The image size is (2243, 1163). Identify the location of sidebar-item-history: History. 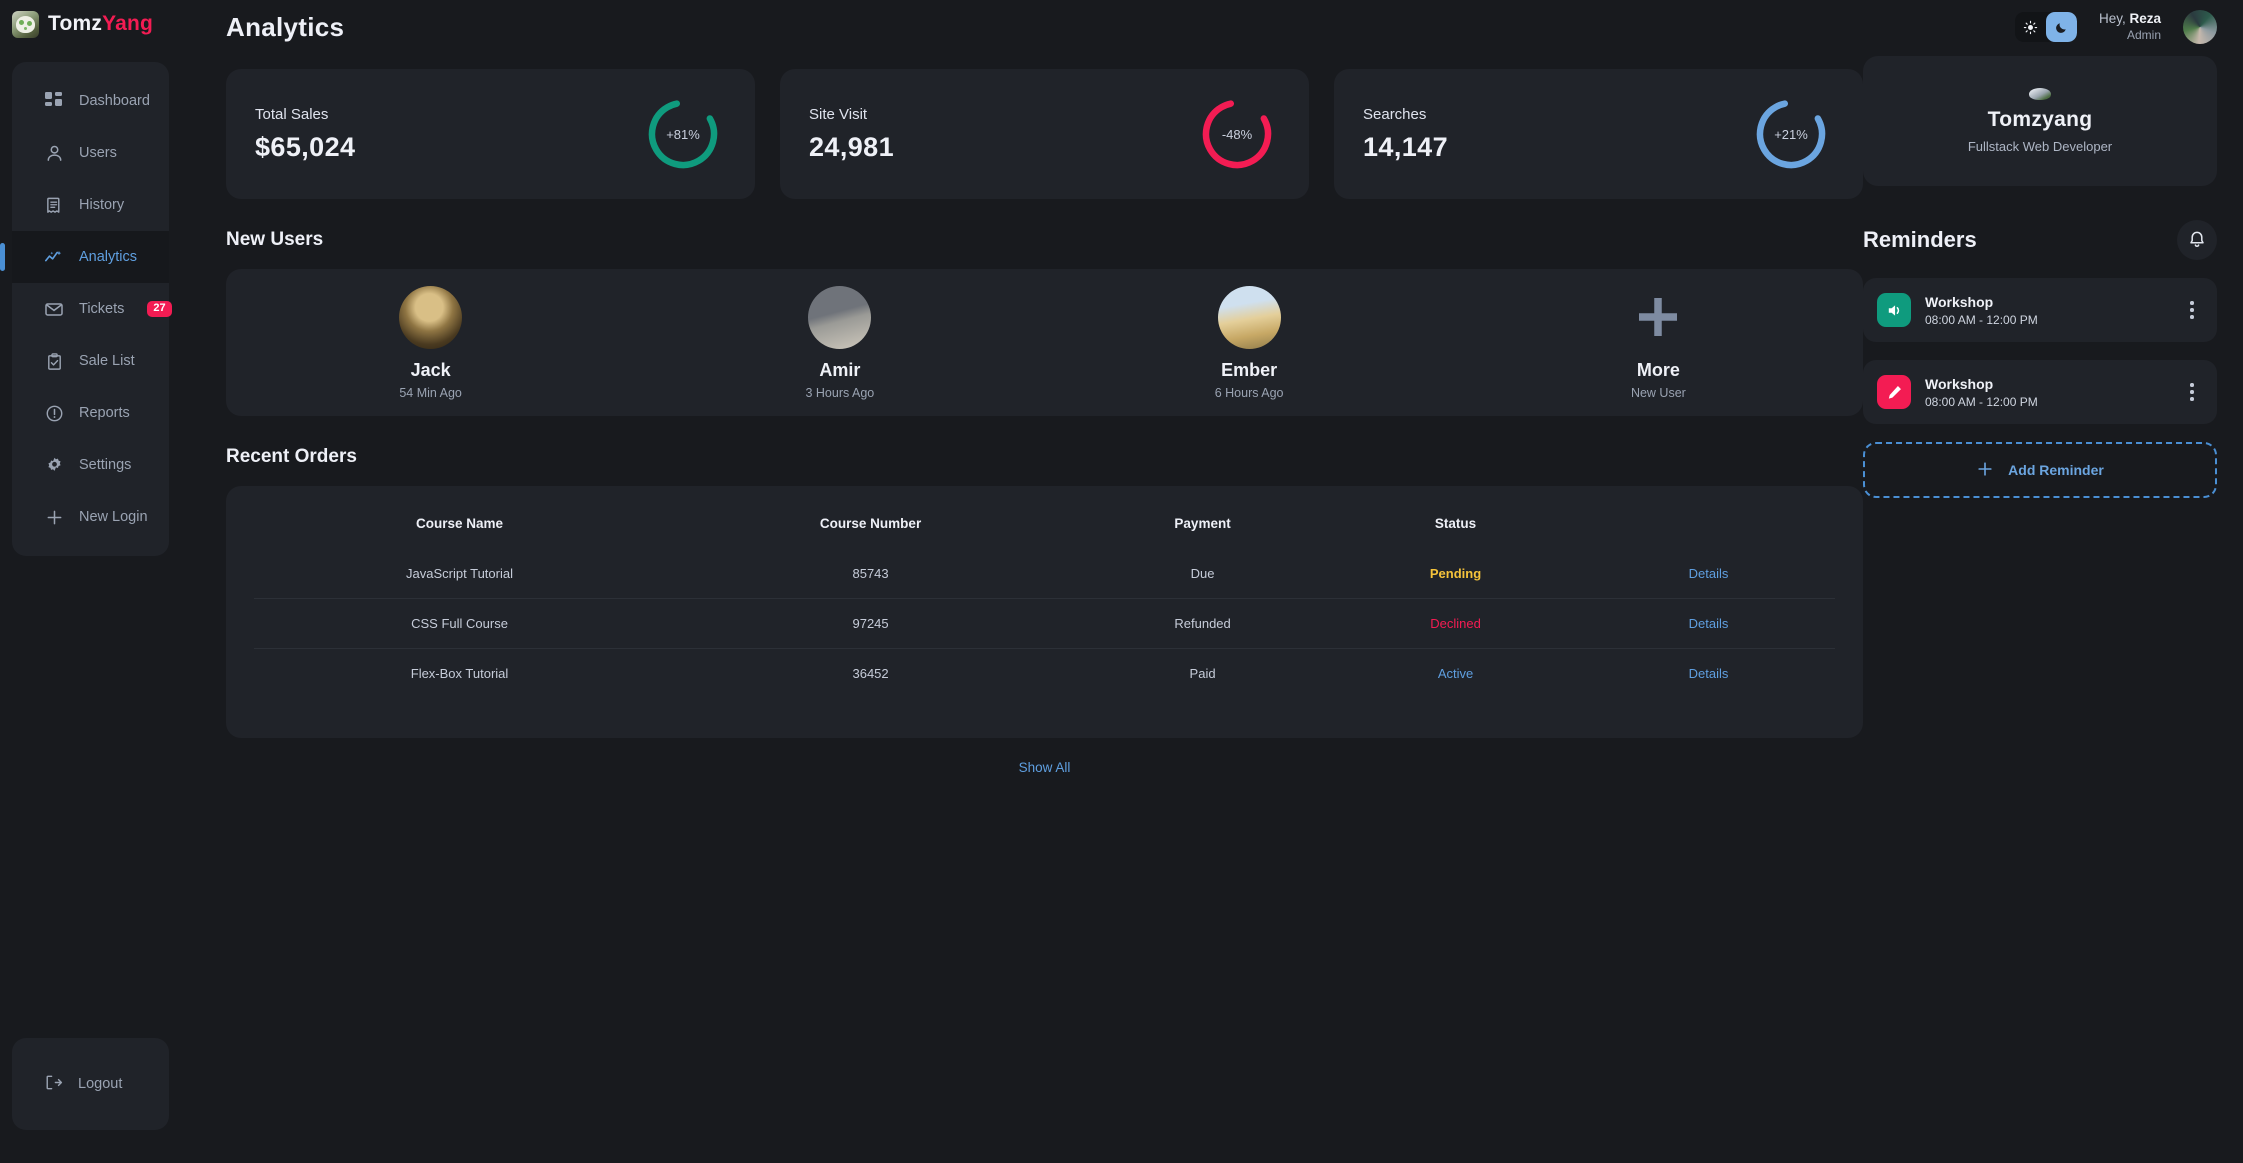
(90, 205).